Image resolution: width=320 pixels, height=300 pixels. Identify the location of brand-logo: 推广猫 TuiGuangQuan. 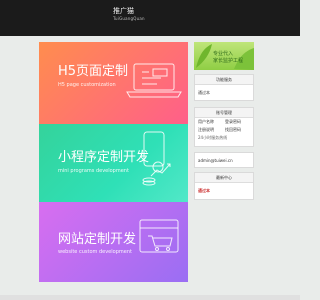
(129, 14).